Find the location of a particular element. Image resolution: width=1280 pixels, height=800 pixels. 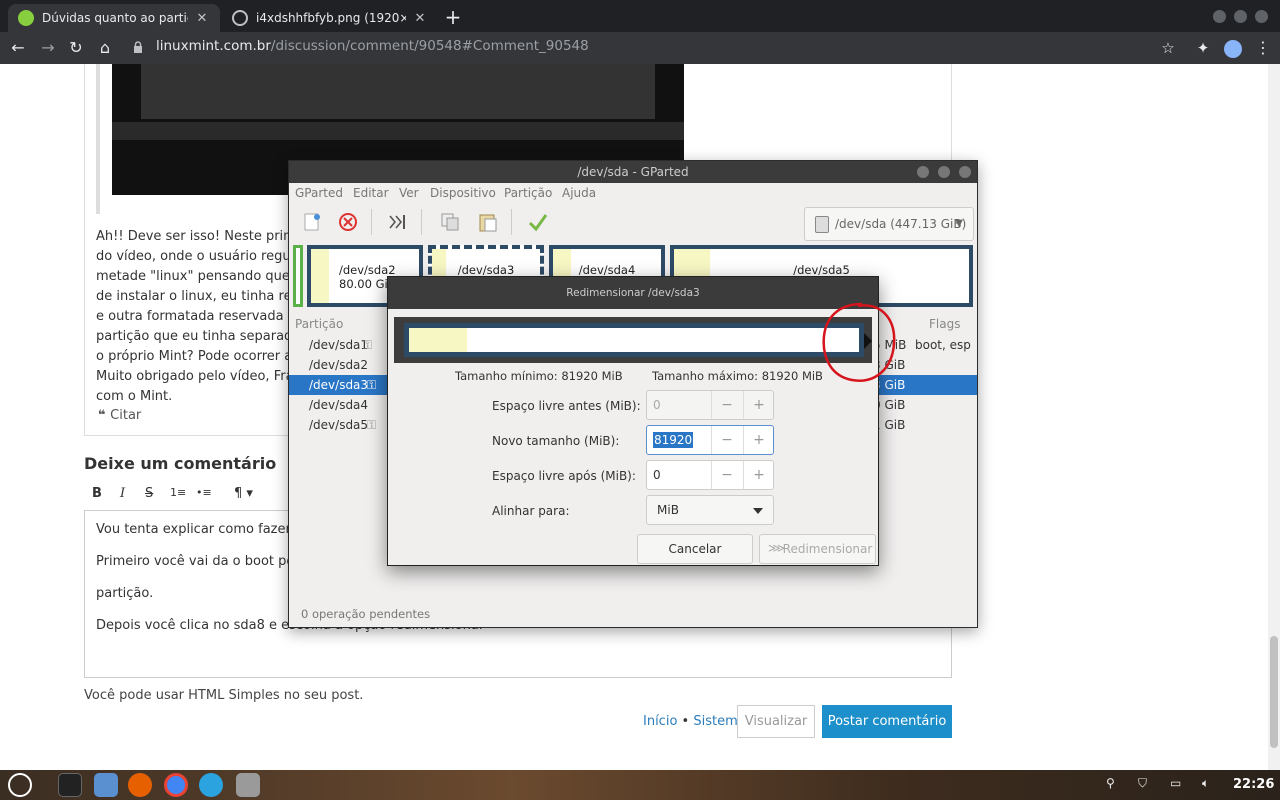

tab-forum: Dúvidas quanto ao particiona ✕ is located at coordinates (114, 18).